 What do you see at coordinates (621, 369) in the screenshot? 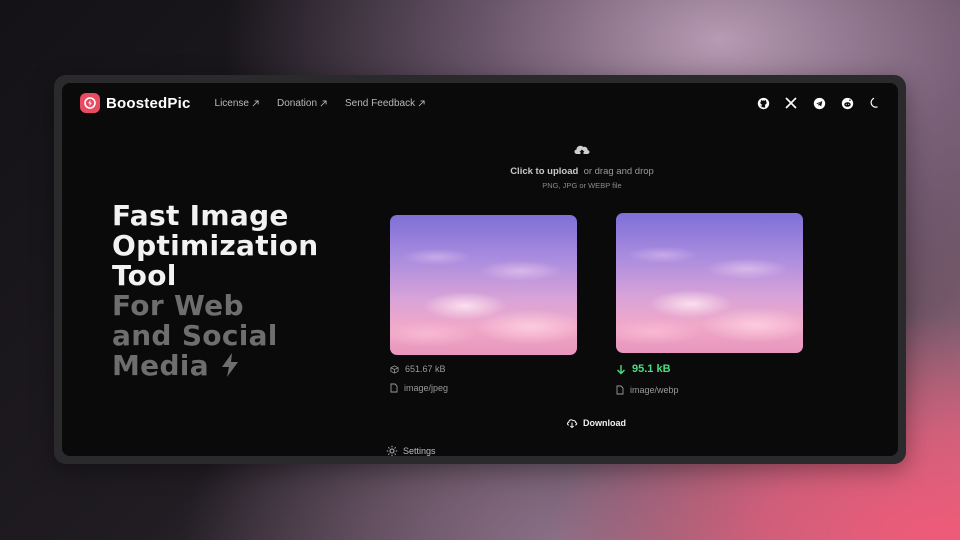
I see `arrow-down-icon` at bounding box center [621, 369].